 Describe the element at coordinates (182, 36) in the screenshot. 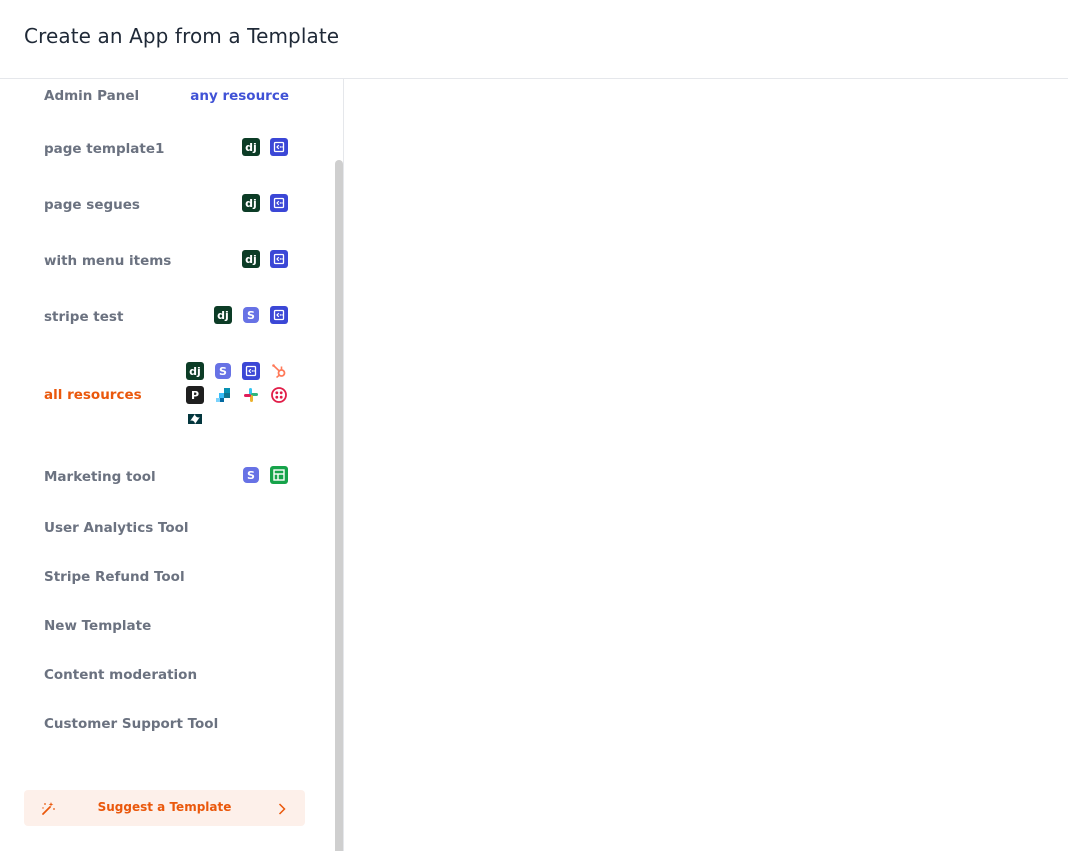

I see `page-title: Create an App from a Template` at that location.